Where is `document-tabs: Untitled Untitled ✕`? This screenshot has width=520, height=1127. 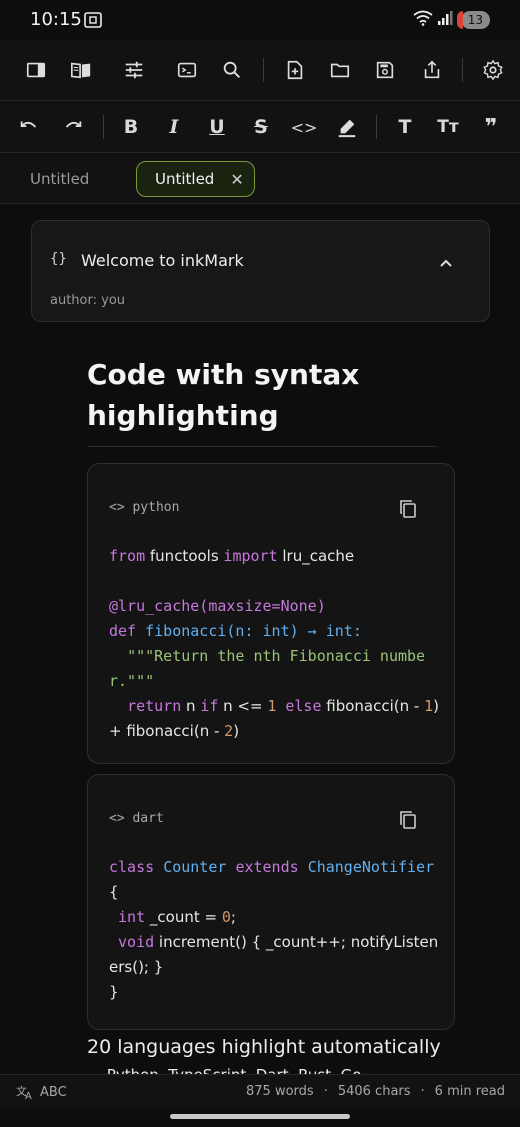
document-tabs: Untitled Untitled ✕ is located at coordinates (260, 178).